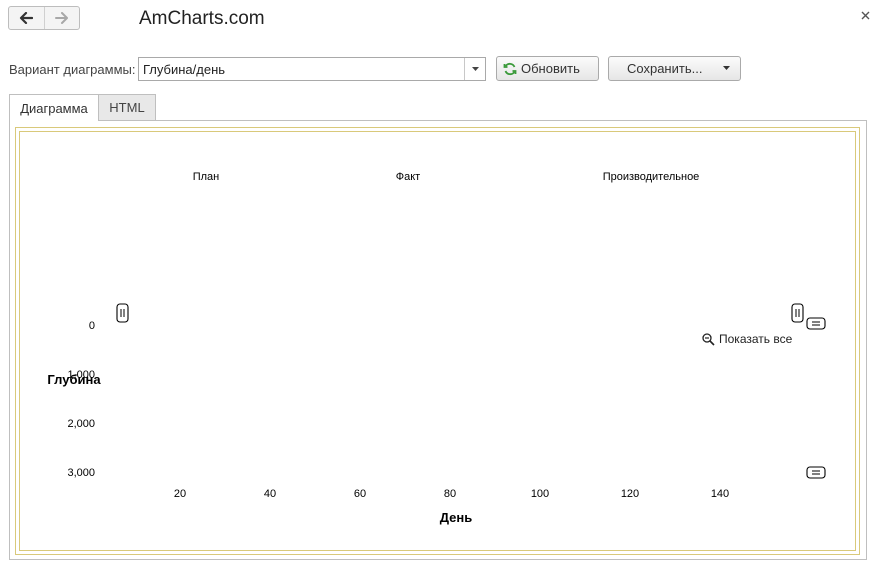 This screenshot has height=566, width=877. Describe the element at coordinates (180, 494) in the screenshot. I see `x-tick-label: 20` at that location.